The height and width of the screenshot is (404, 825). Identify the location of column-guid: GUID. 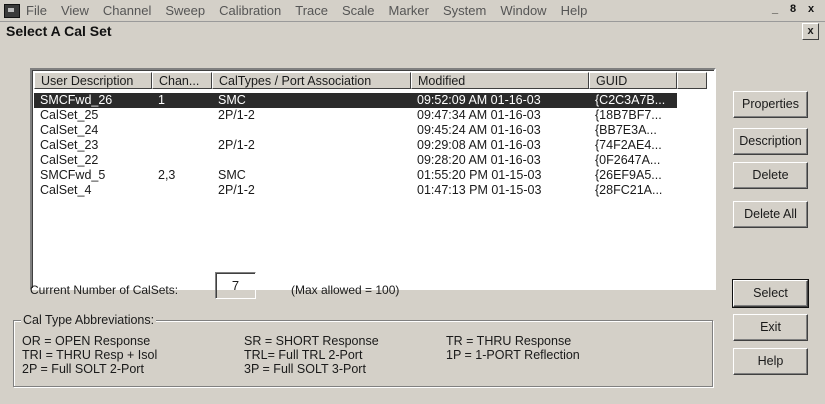
(633, 80).